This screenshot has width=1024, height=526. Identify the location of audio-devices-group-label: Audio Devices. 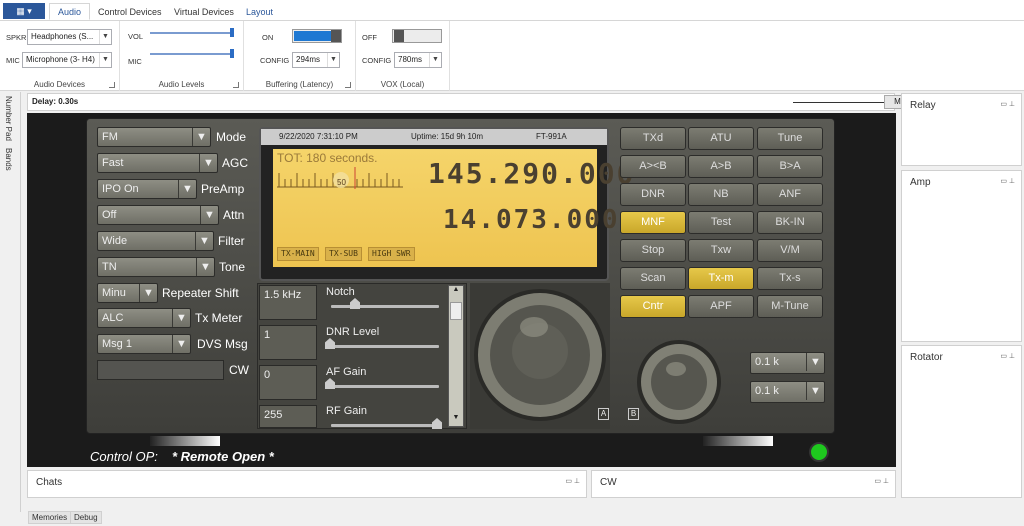
(59, 84).